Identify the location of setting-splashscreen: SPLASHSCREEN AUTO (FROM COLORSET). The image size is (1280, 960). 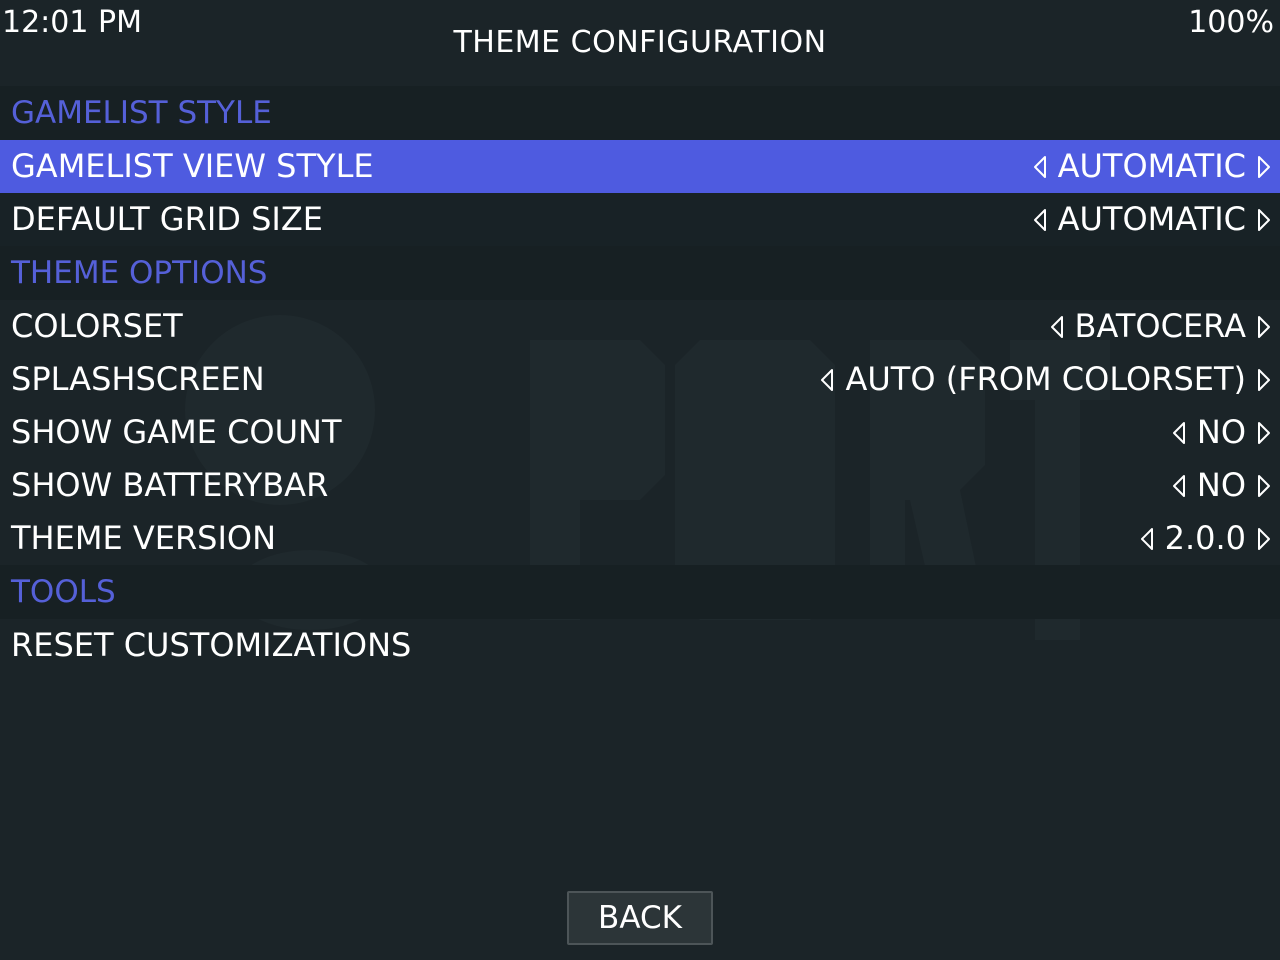
(640, 379).